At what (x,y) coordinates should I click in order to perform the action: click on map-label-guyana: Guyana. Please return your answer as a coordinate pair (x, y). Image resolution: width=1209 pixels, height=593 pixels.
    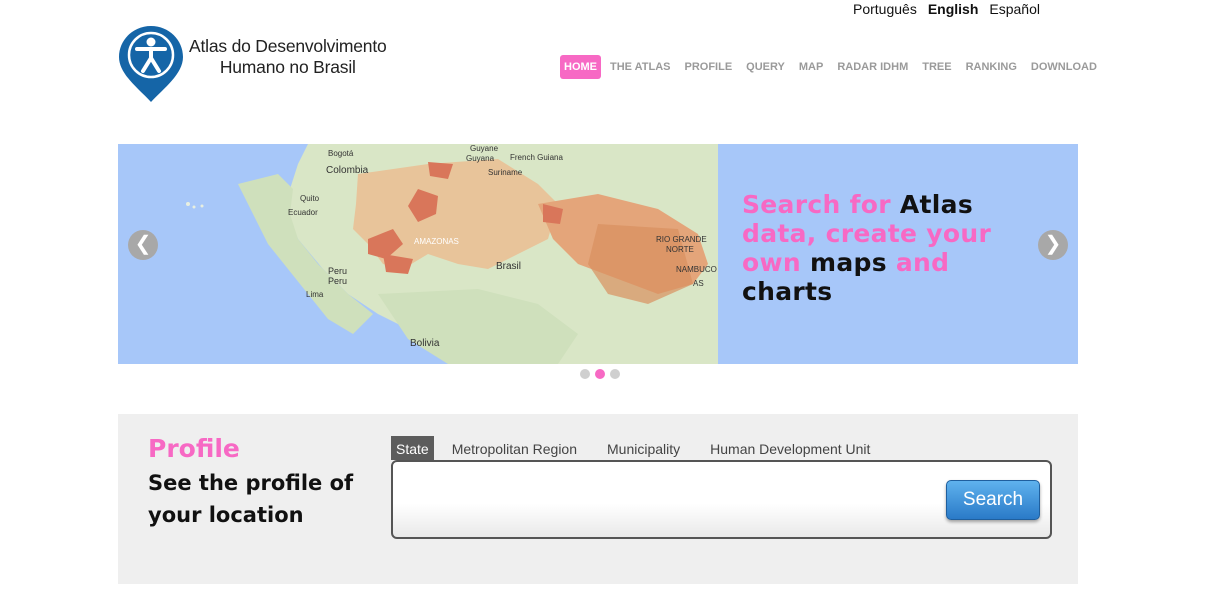
    Looking at the image, I should click on (480, 158).